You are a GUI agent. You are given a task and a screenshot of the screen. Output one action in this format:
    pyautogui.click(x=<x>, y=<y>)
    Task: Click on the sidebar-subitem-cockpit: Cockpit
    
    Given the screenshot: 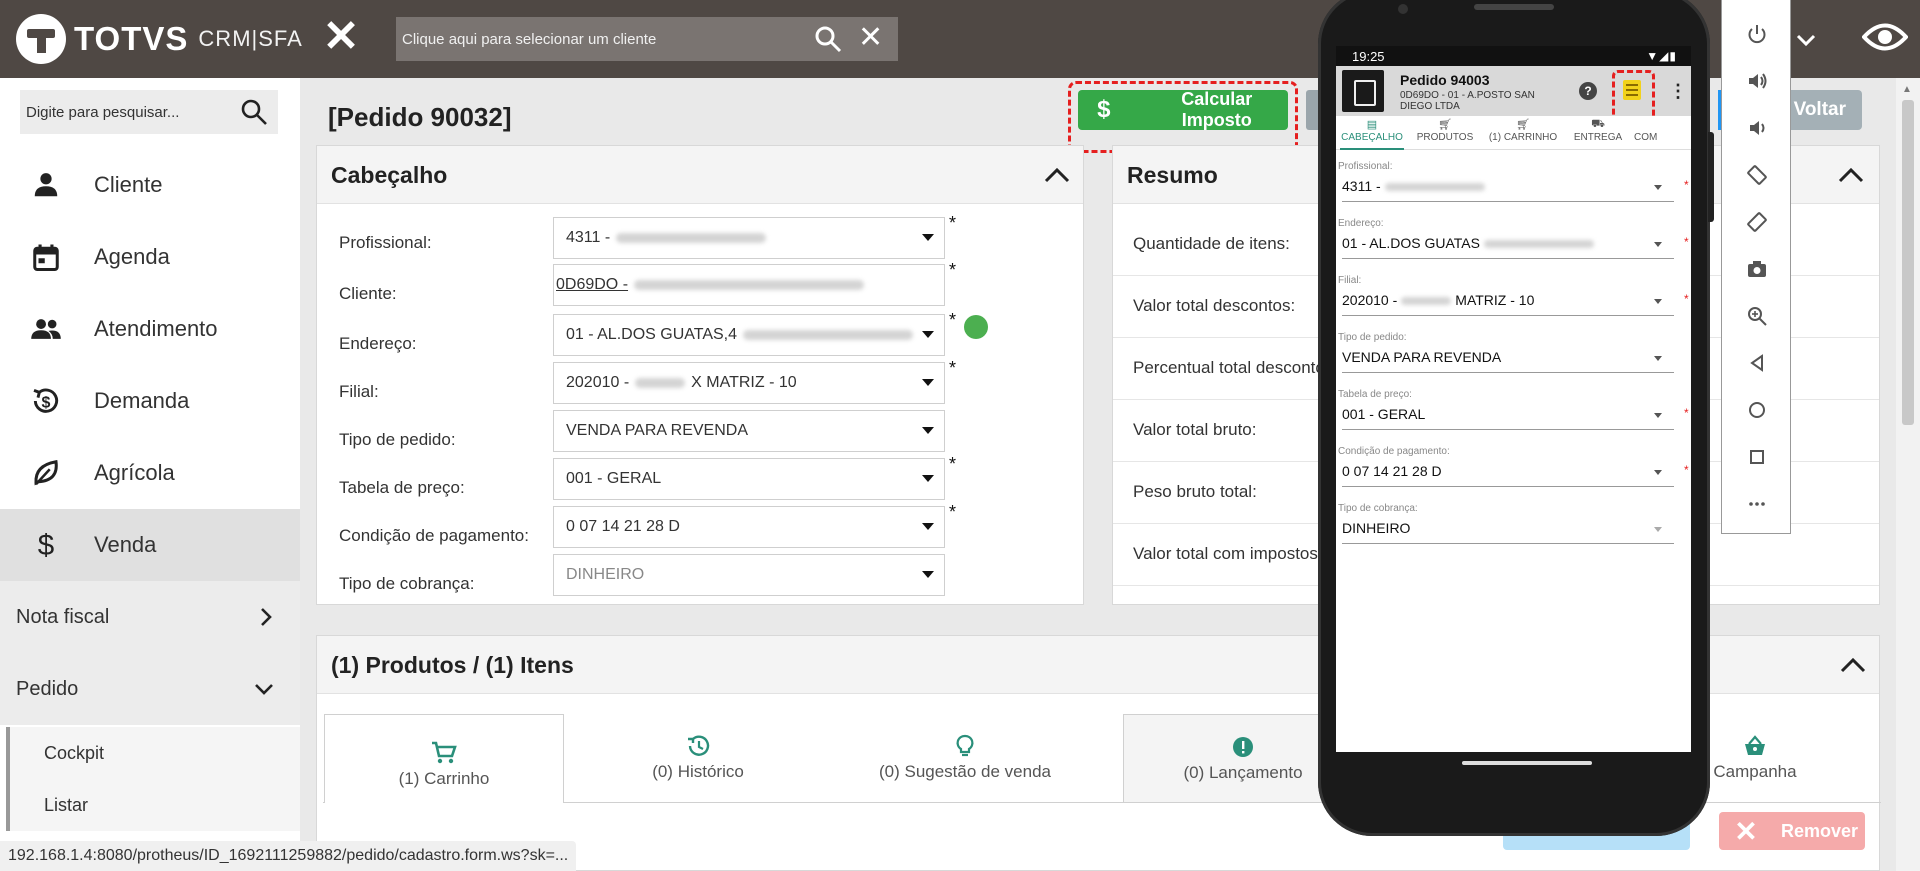 What is the action you would take?
    pyautogui.click(x=153, y=753)
    